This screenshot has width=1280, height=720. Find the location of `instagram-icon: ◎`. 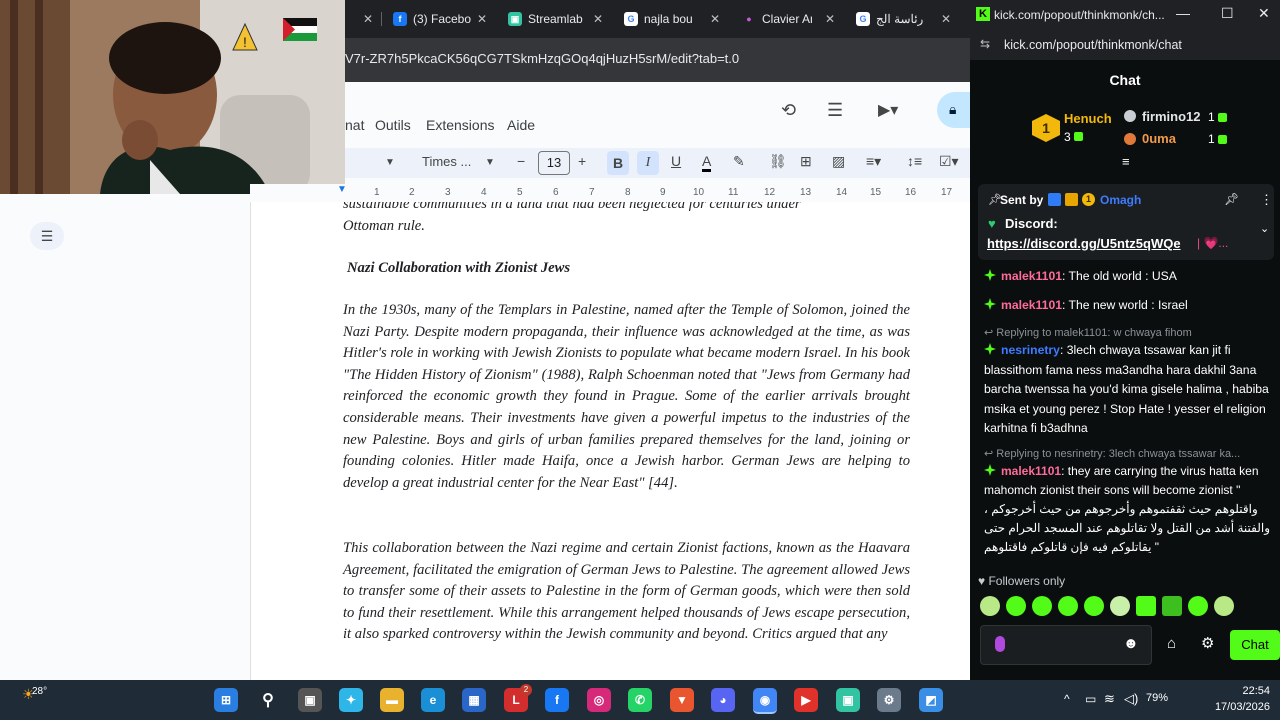

instagram-icon: ◎ is located at coordinates (599, 700).